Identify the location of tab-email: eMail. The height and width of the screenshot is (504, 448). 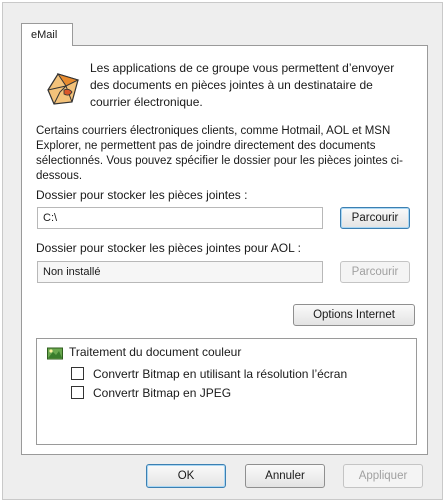
(47, 34).